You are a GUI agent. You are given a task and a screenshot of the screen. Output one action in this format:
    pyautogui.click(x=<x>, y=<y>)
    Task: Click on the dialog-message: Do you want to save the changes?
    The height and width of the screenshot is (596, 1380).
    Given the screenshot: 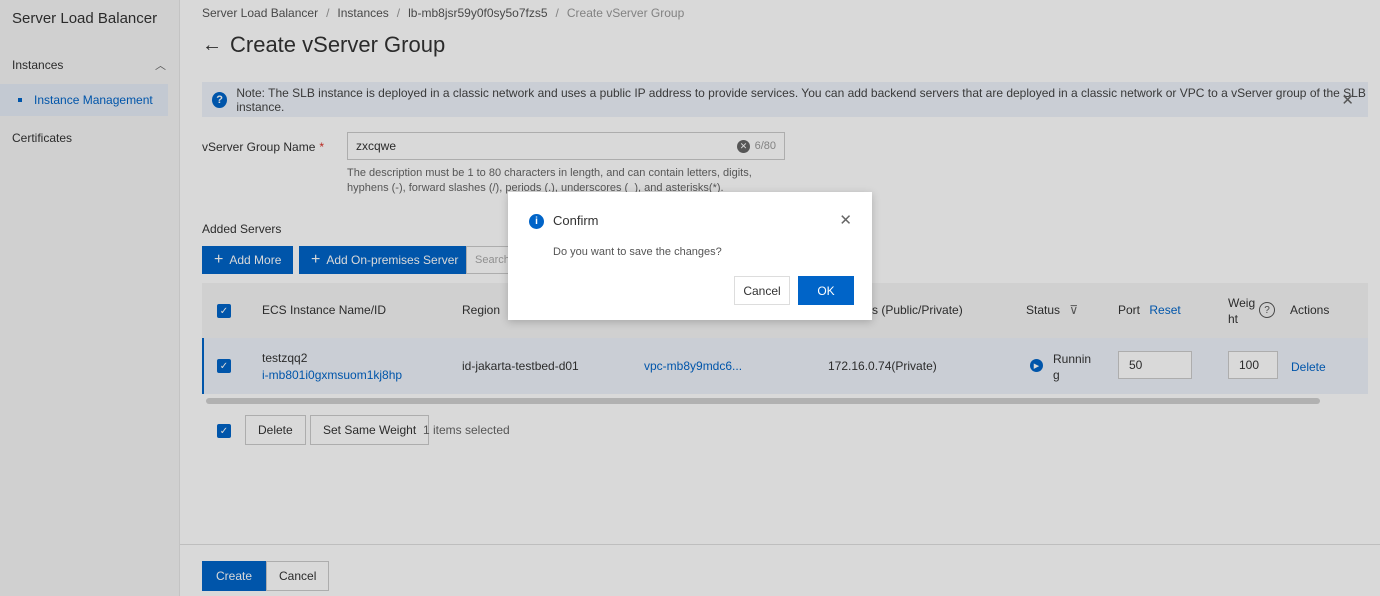 What is the action you would take?
    pyautogui.click(x=637, y=252)
    